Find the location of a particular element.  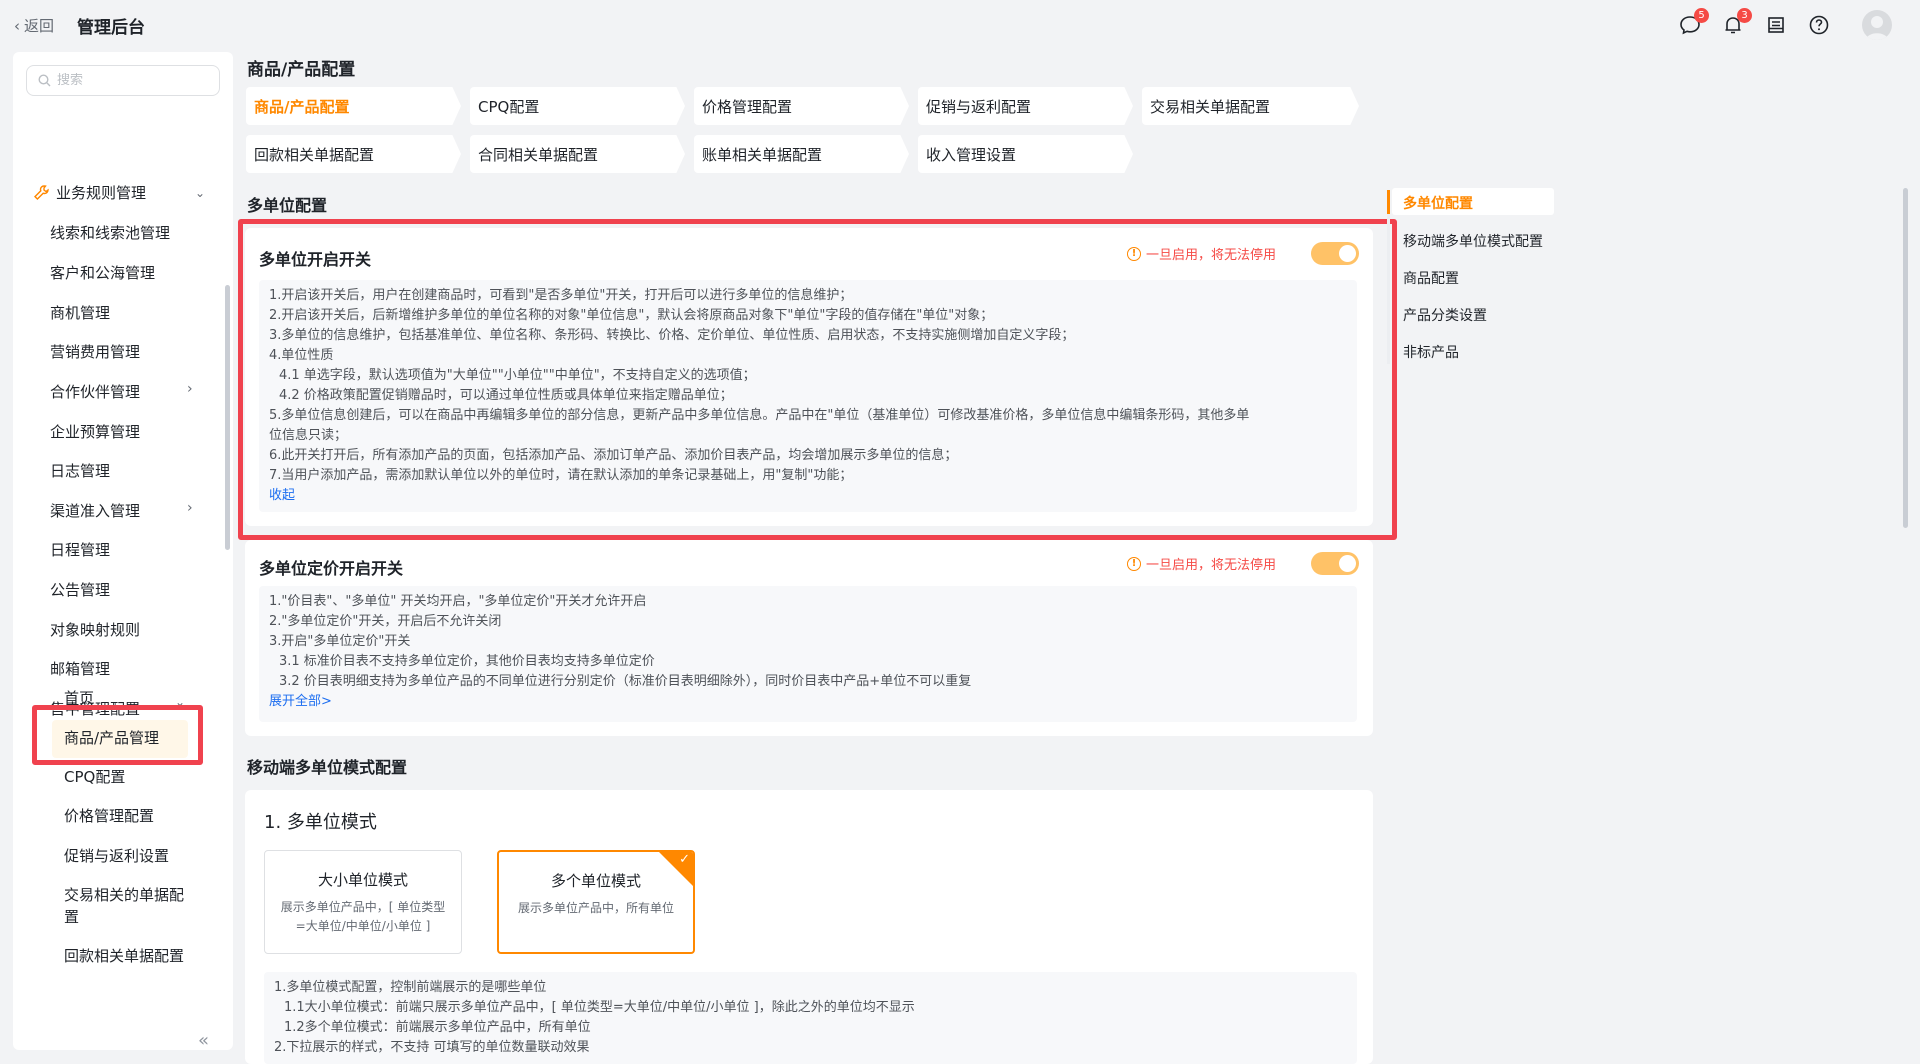

message-icon: 5 is located at coordinates (1693, 22).